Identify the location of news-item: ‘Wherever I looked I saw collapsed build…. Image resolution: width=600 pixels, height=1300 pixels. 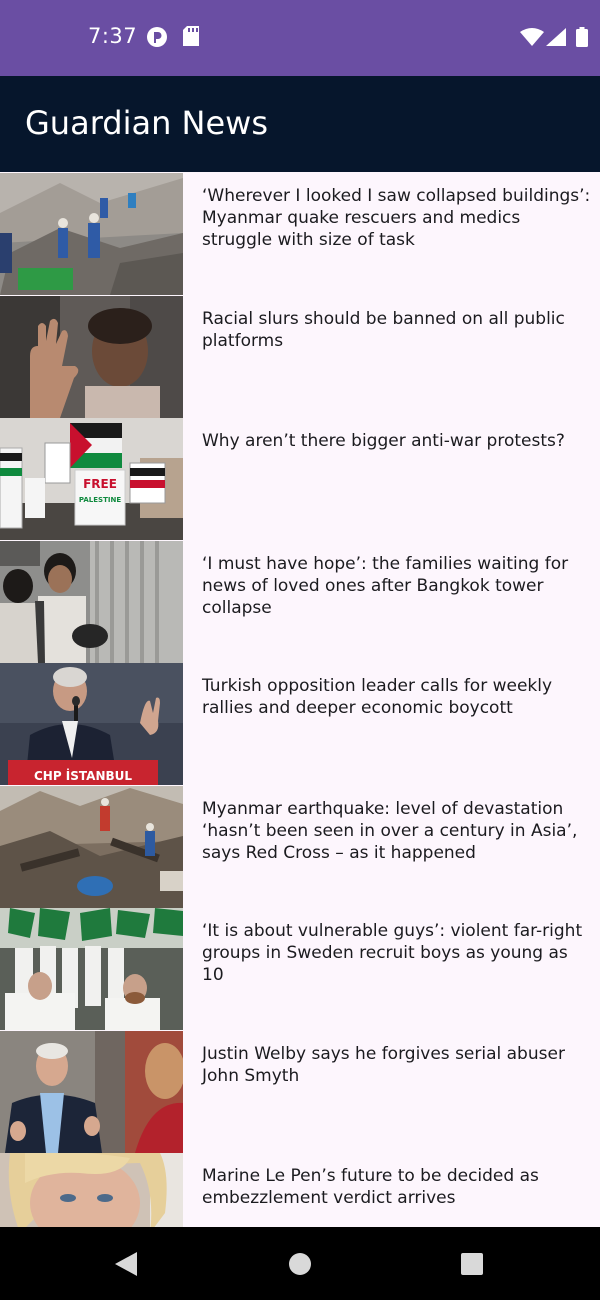
(300, 234).